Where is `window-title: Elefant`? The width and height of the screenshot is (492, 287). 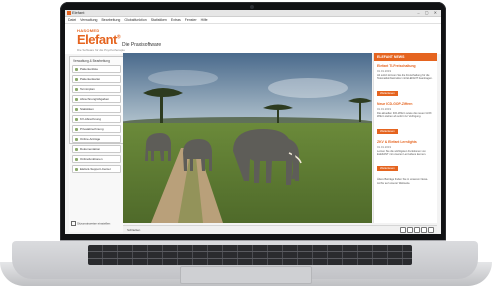 window-title: Elefant is located at coordinates (78, 12).